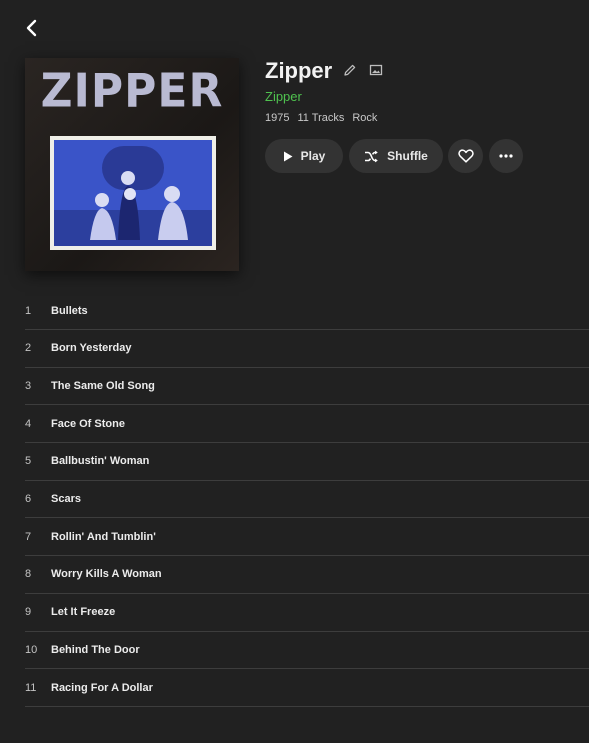 This screenshot has height=743, width=589. What do you see at coordinates (283, 96) in the screenshot?
I see `artist-link: Zipper` at bounding box center [283, 96].